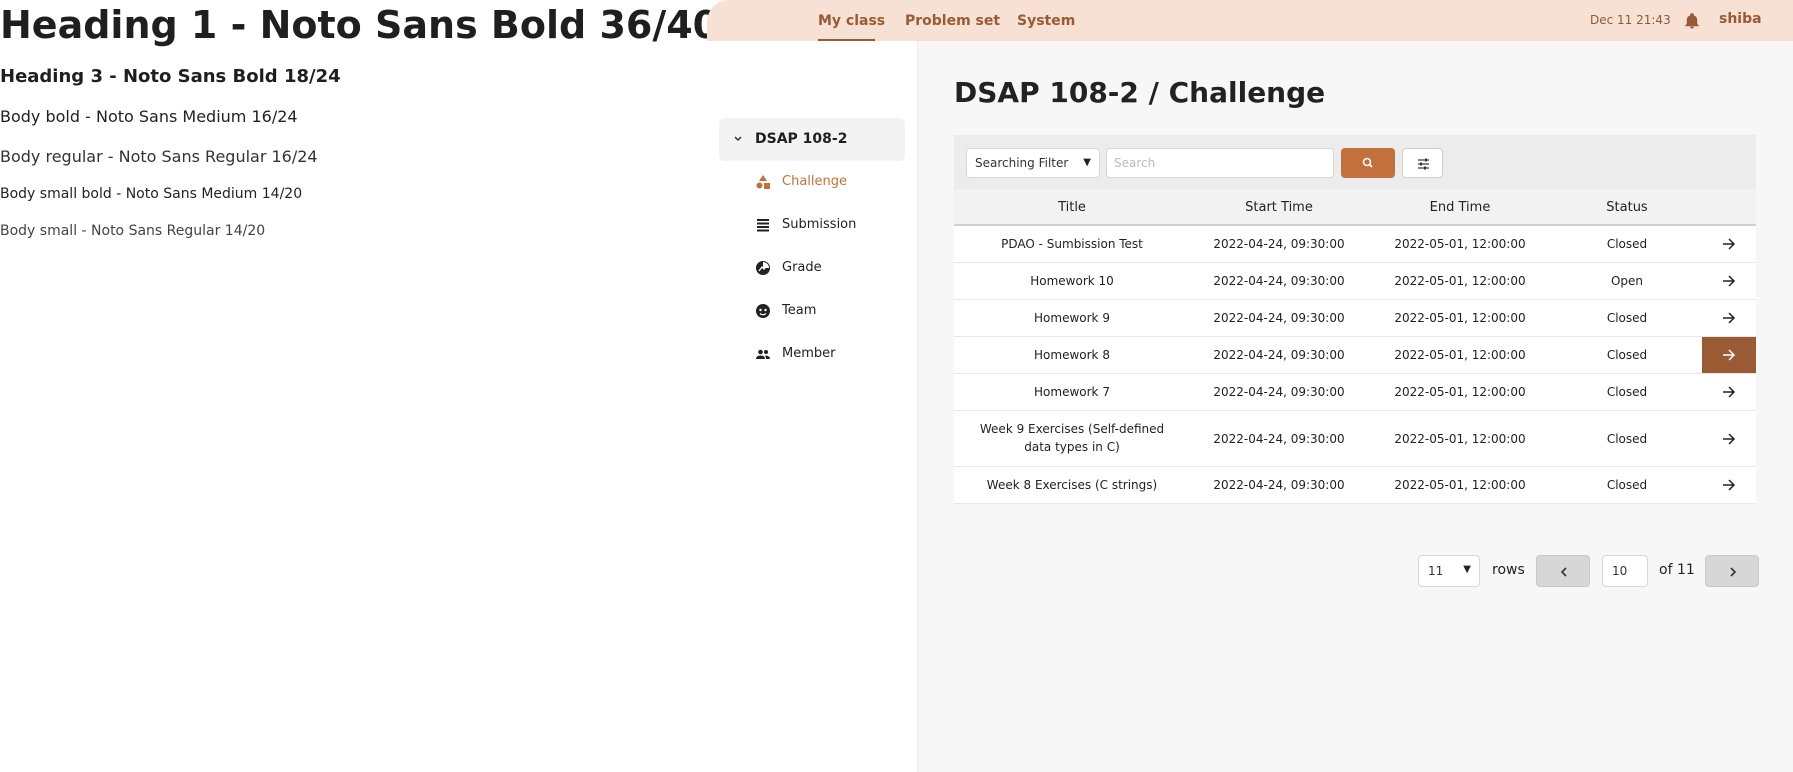 Image resolution: width=1793 pixels, height=772 pixels. What do you see at coordinates (1046, 21) in the screenshot?
I see `tab-system: System` at bounding box center [1046, 21].